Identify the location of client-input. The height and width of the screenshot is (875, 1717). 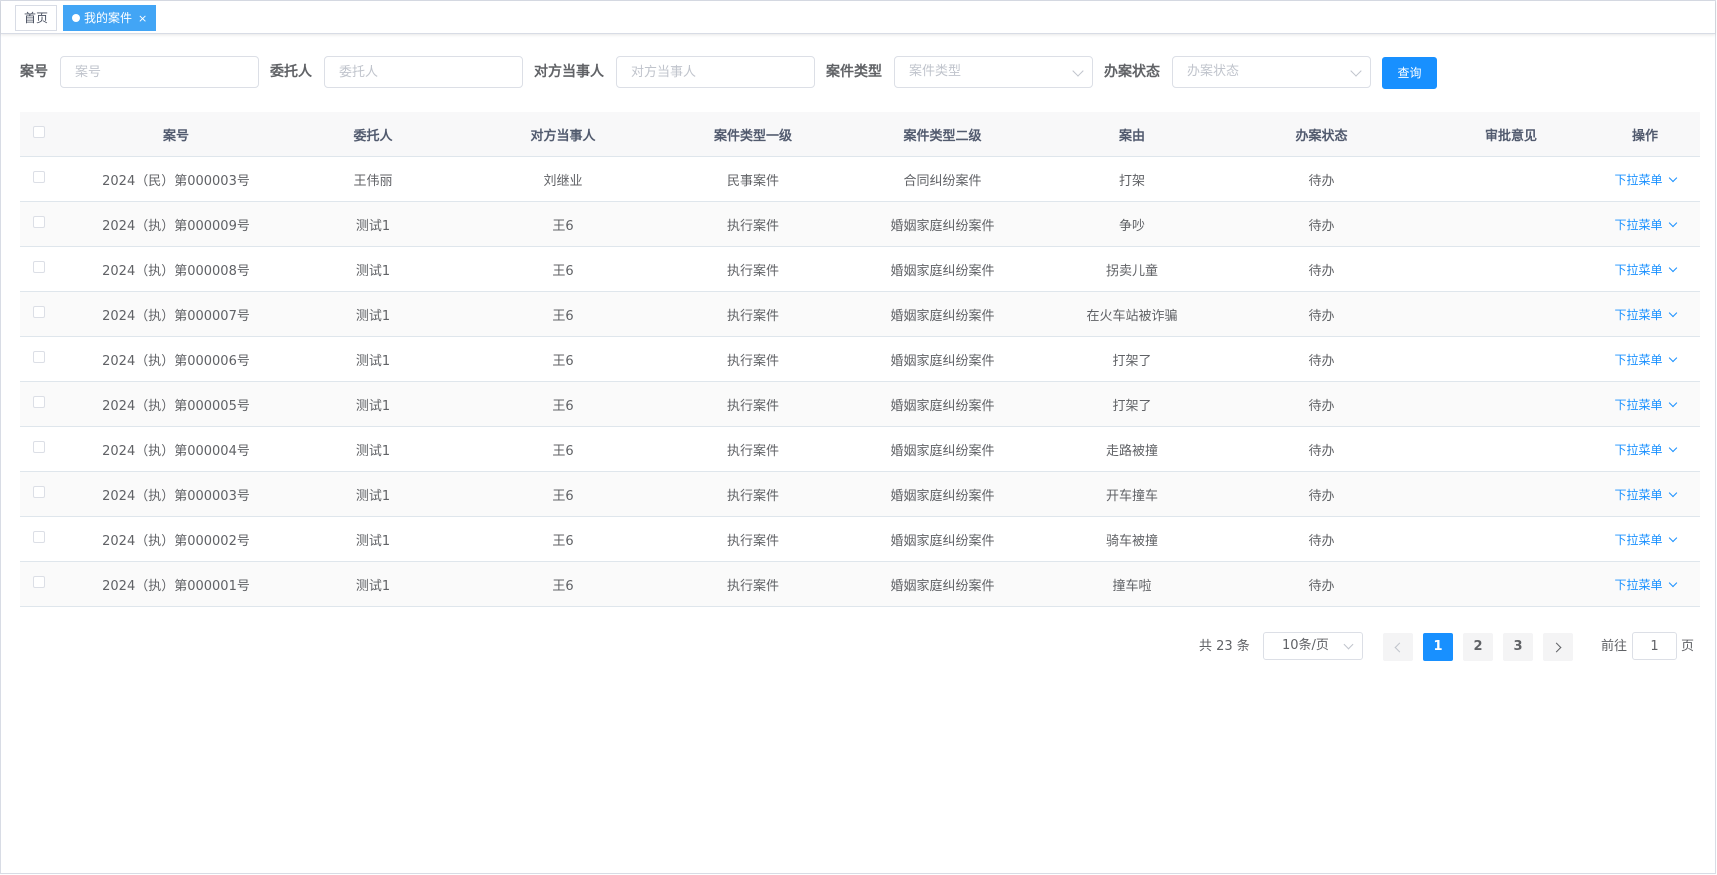
(423, 72).